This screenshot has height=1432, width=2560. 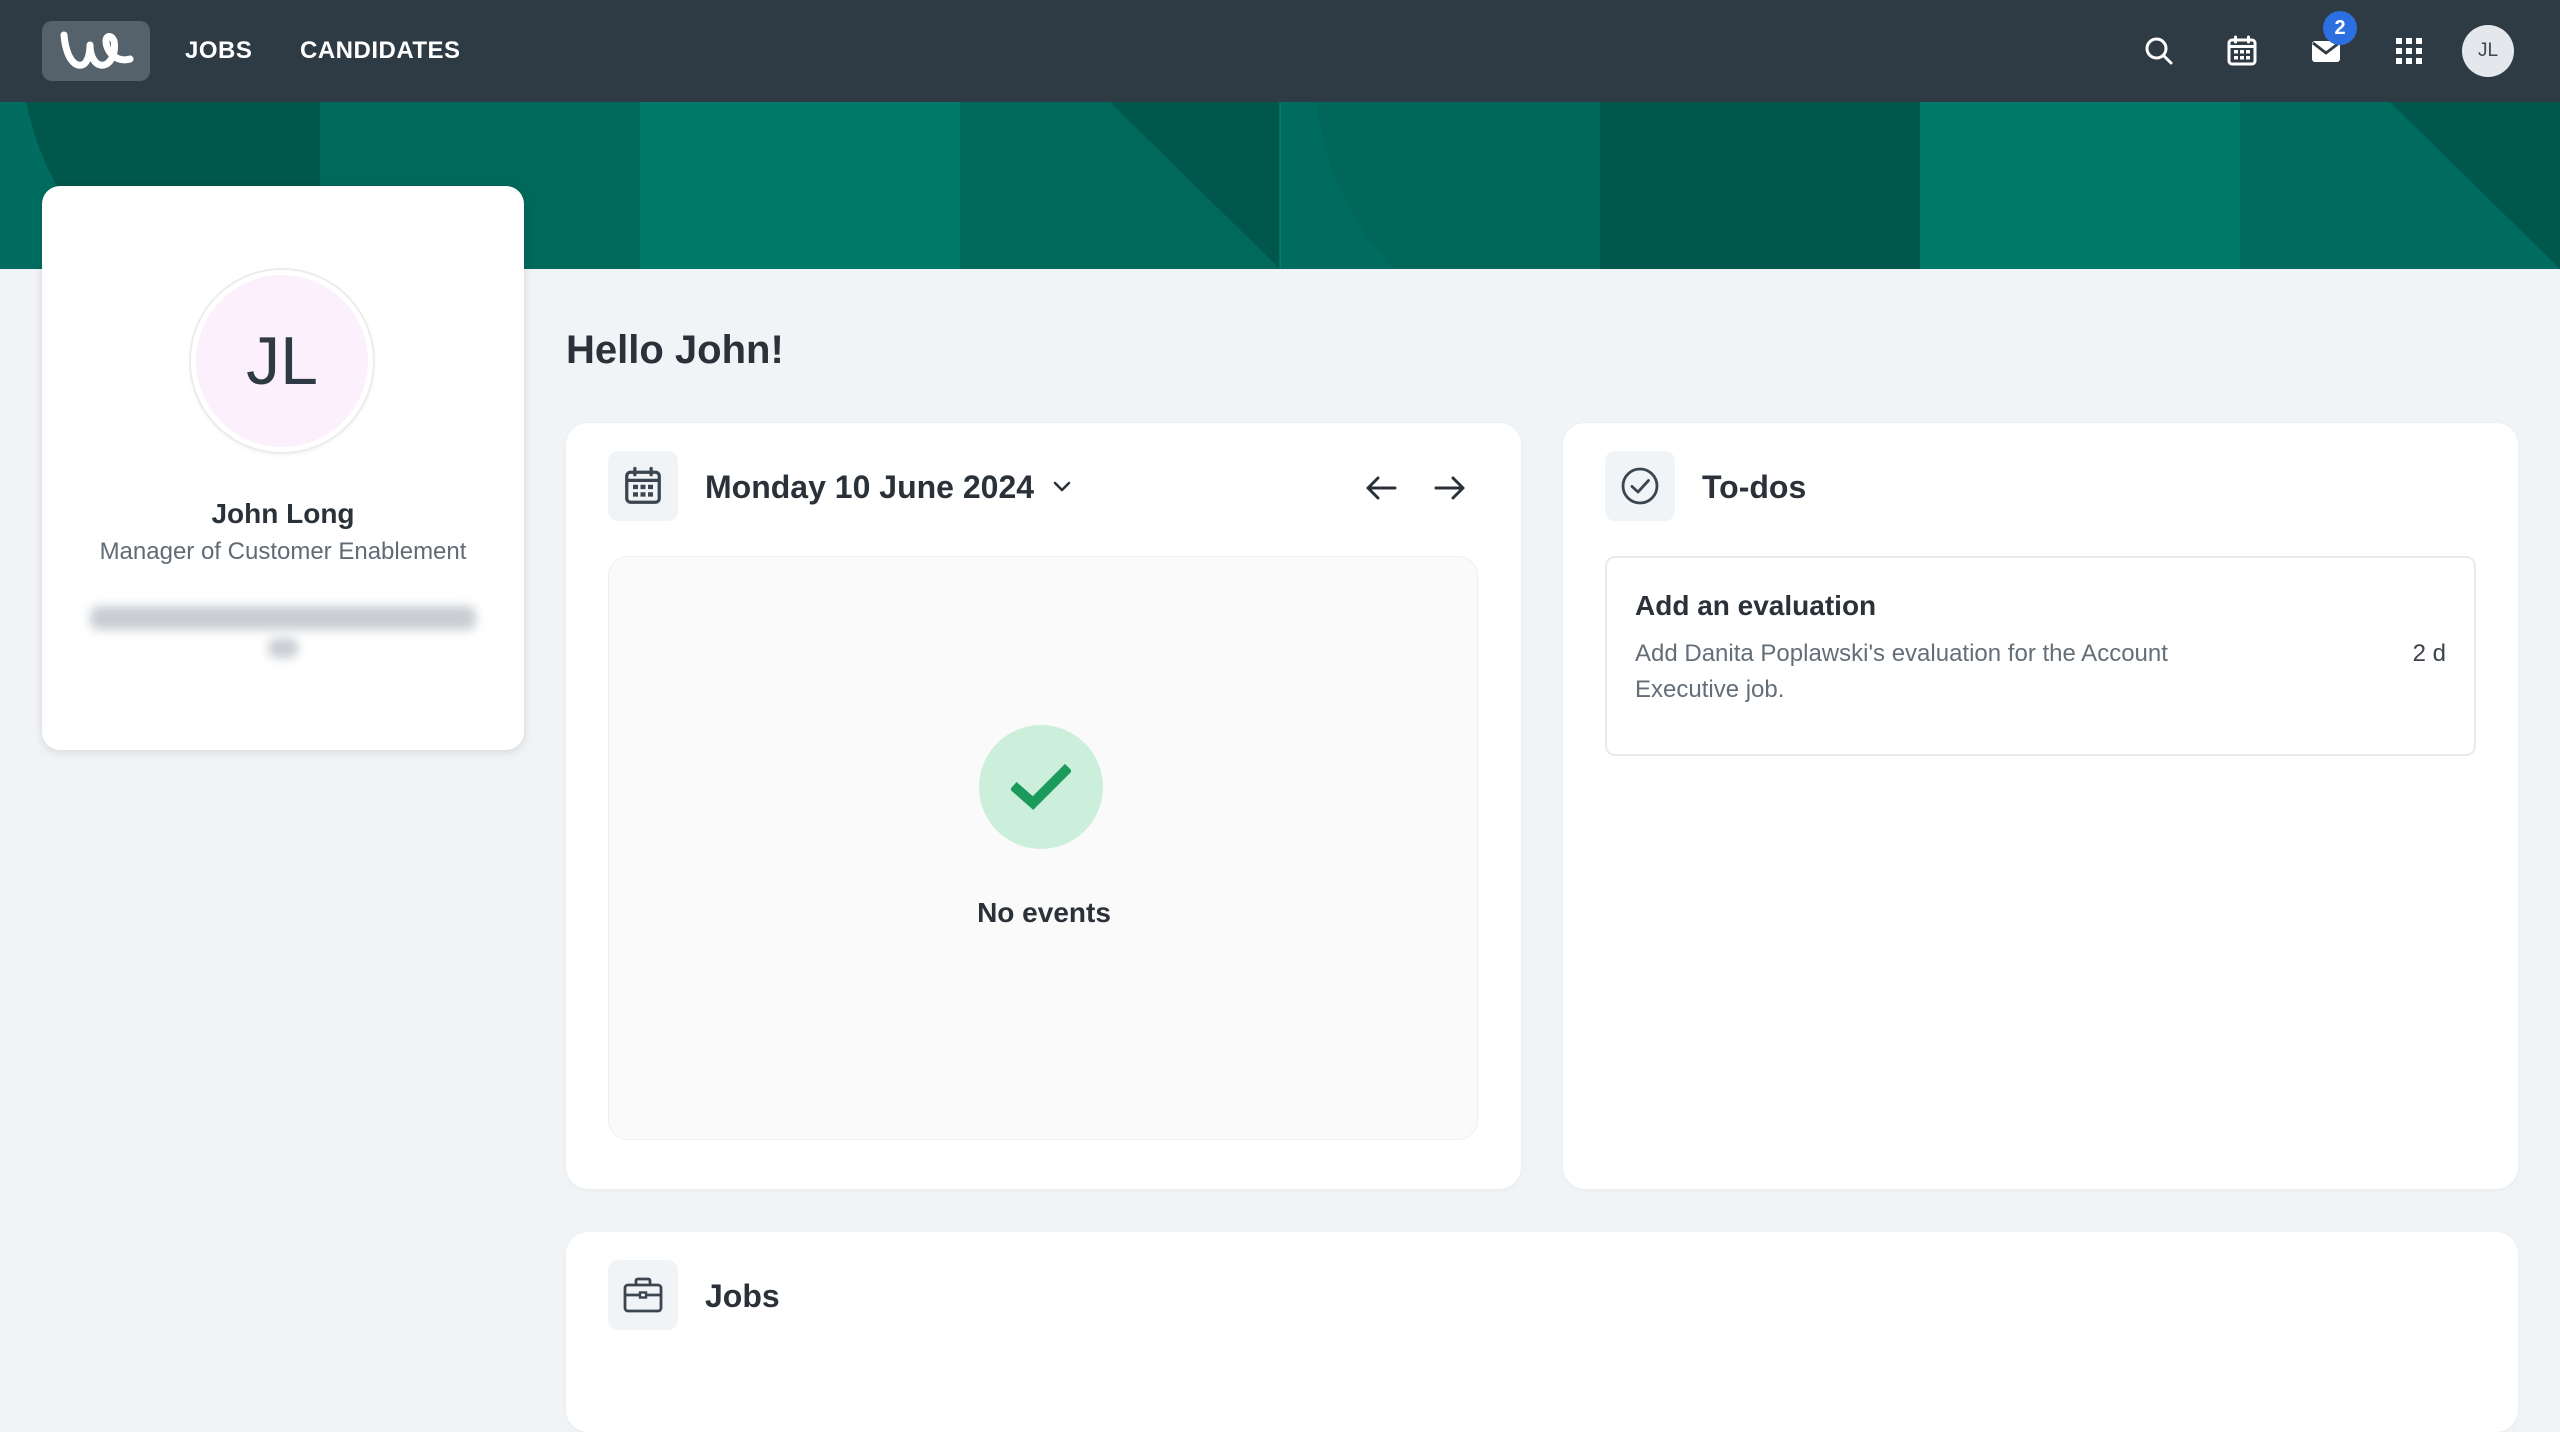 I want to click on top-navigation-bar: JOBS CANDIDATES 2 JL, so click(x=1280, y=51).